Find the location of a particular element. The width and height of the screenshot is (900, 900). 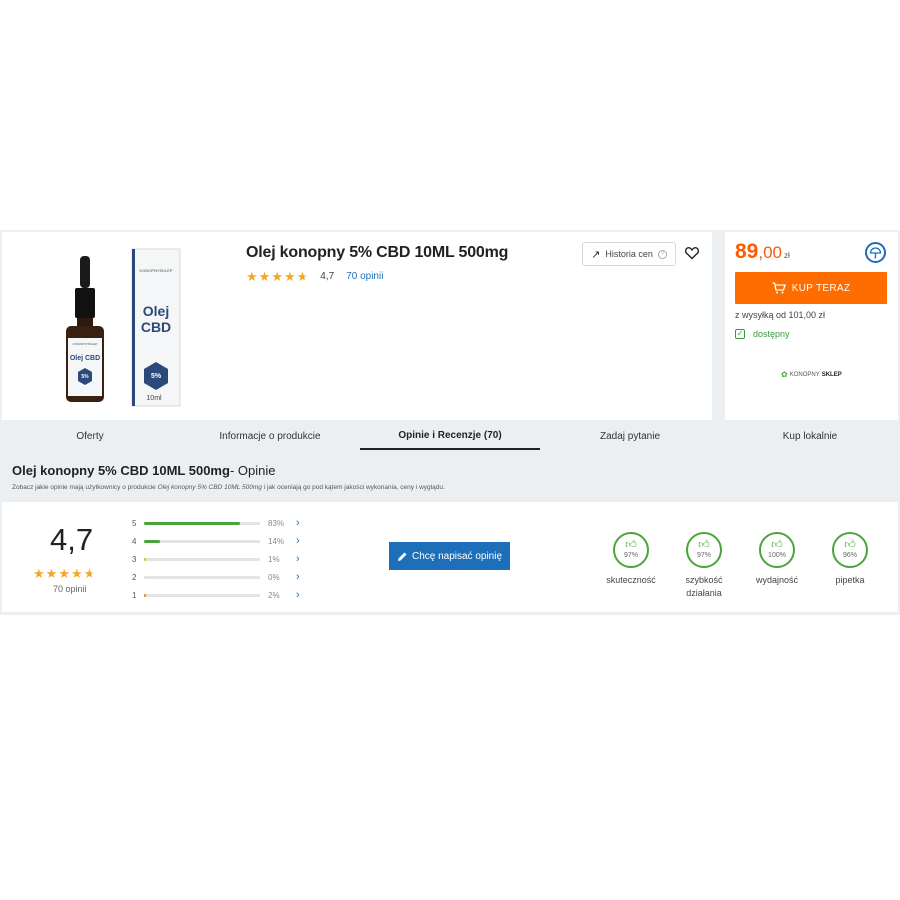

rating-row-1: 1 2% › is located at coordinates (216, 595).